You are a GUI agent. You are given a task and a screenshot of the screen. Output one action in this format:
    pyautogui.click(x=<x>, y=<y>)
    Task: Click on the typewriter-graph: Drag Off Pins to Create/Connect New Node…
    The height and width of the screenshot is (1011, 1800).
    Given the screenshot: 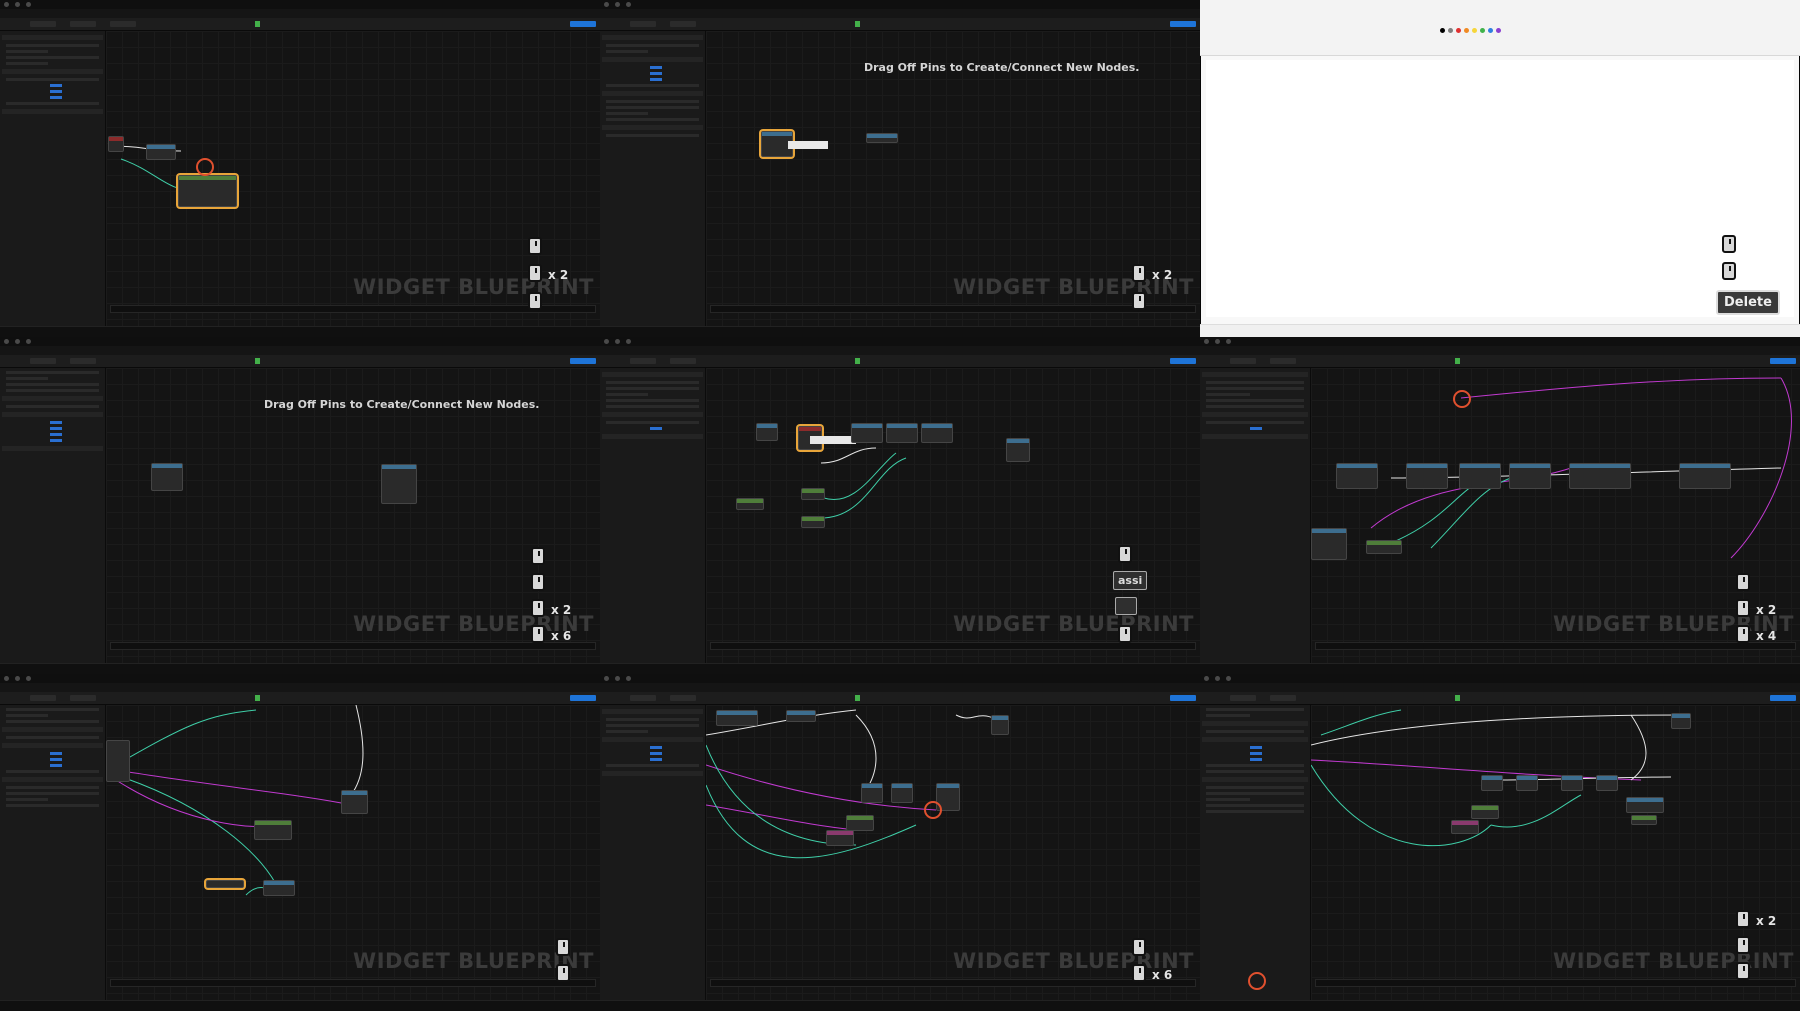 What is the action you would take?
    pyautogui.click(x=953, y=179)
    